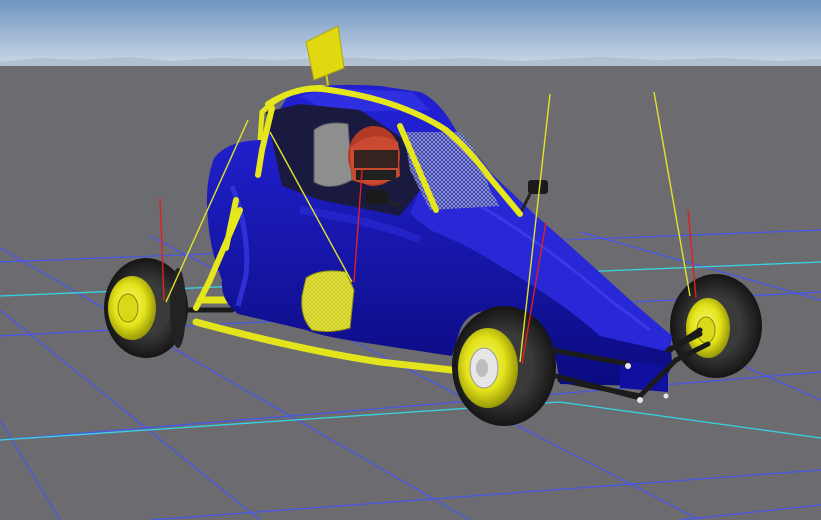 The width and height of the screenshot is (821, 520). I want to click on front-left-wheel, so click(504, 366).